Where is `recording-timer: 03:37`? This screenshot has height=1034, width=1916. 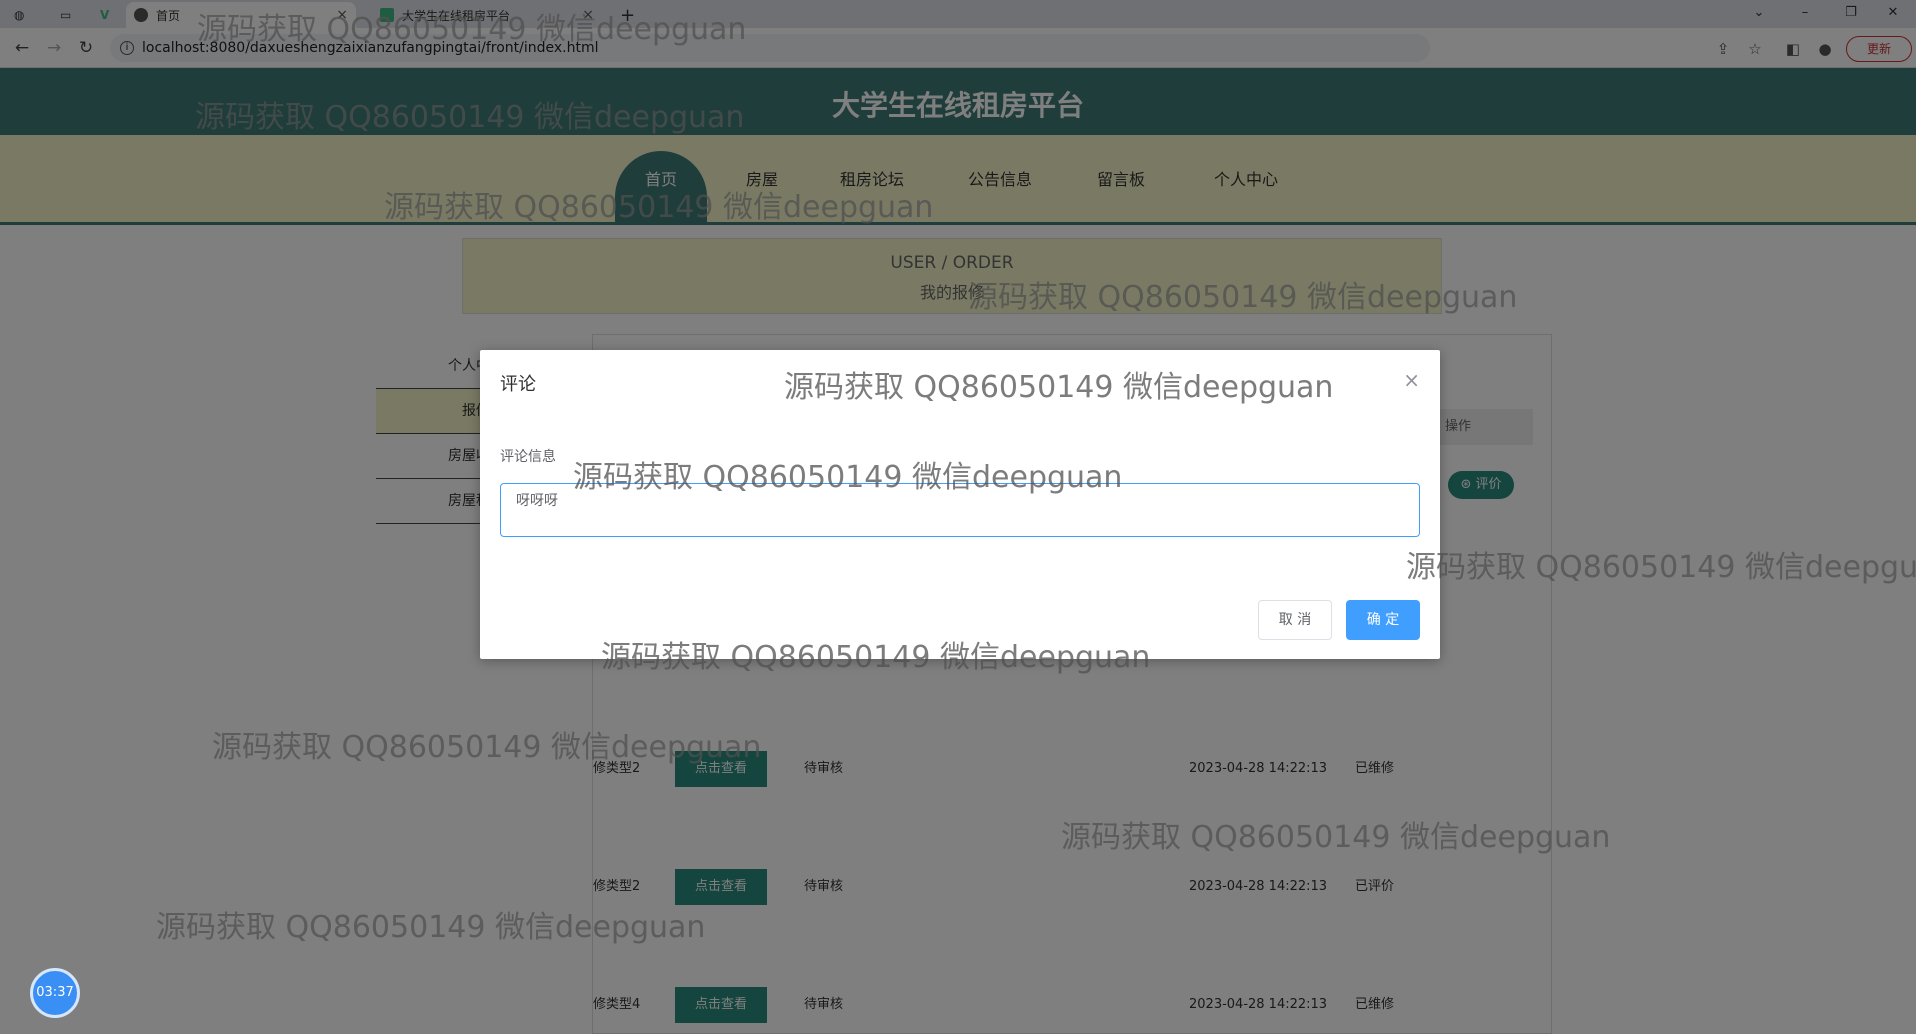
recording-timer: 03:37 is located at coordinates (55, 993).